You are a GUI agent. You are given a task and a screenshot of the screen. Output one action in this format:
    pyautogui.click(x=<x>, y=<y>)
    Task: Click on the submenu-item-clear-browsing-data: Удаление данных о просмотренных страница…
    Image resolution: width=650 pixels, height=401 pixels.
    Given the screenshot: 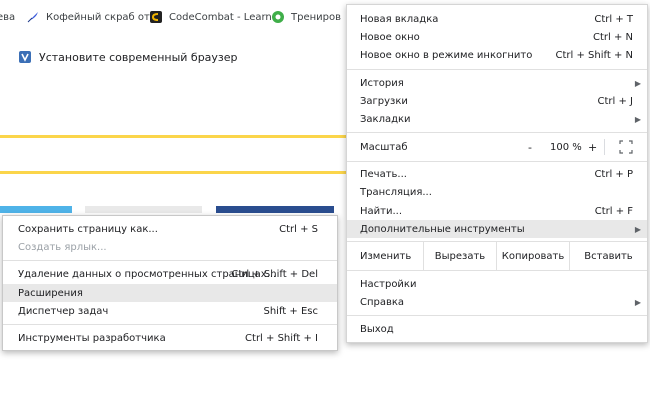 What is the action you would take?
    pyautogui.click(x=170, y=274)
    